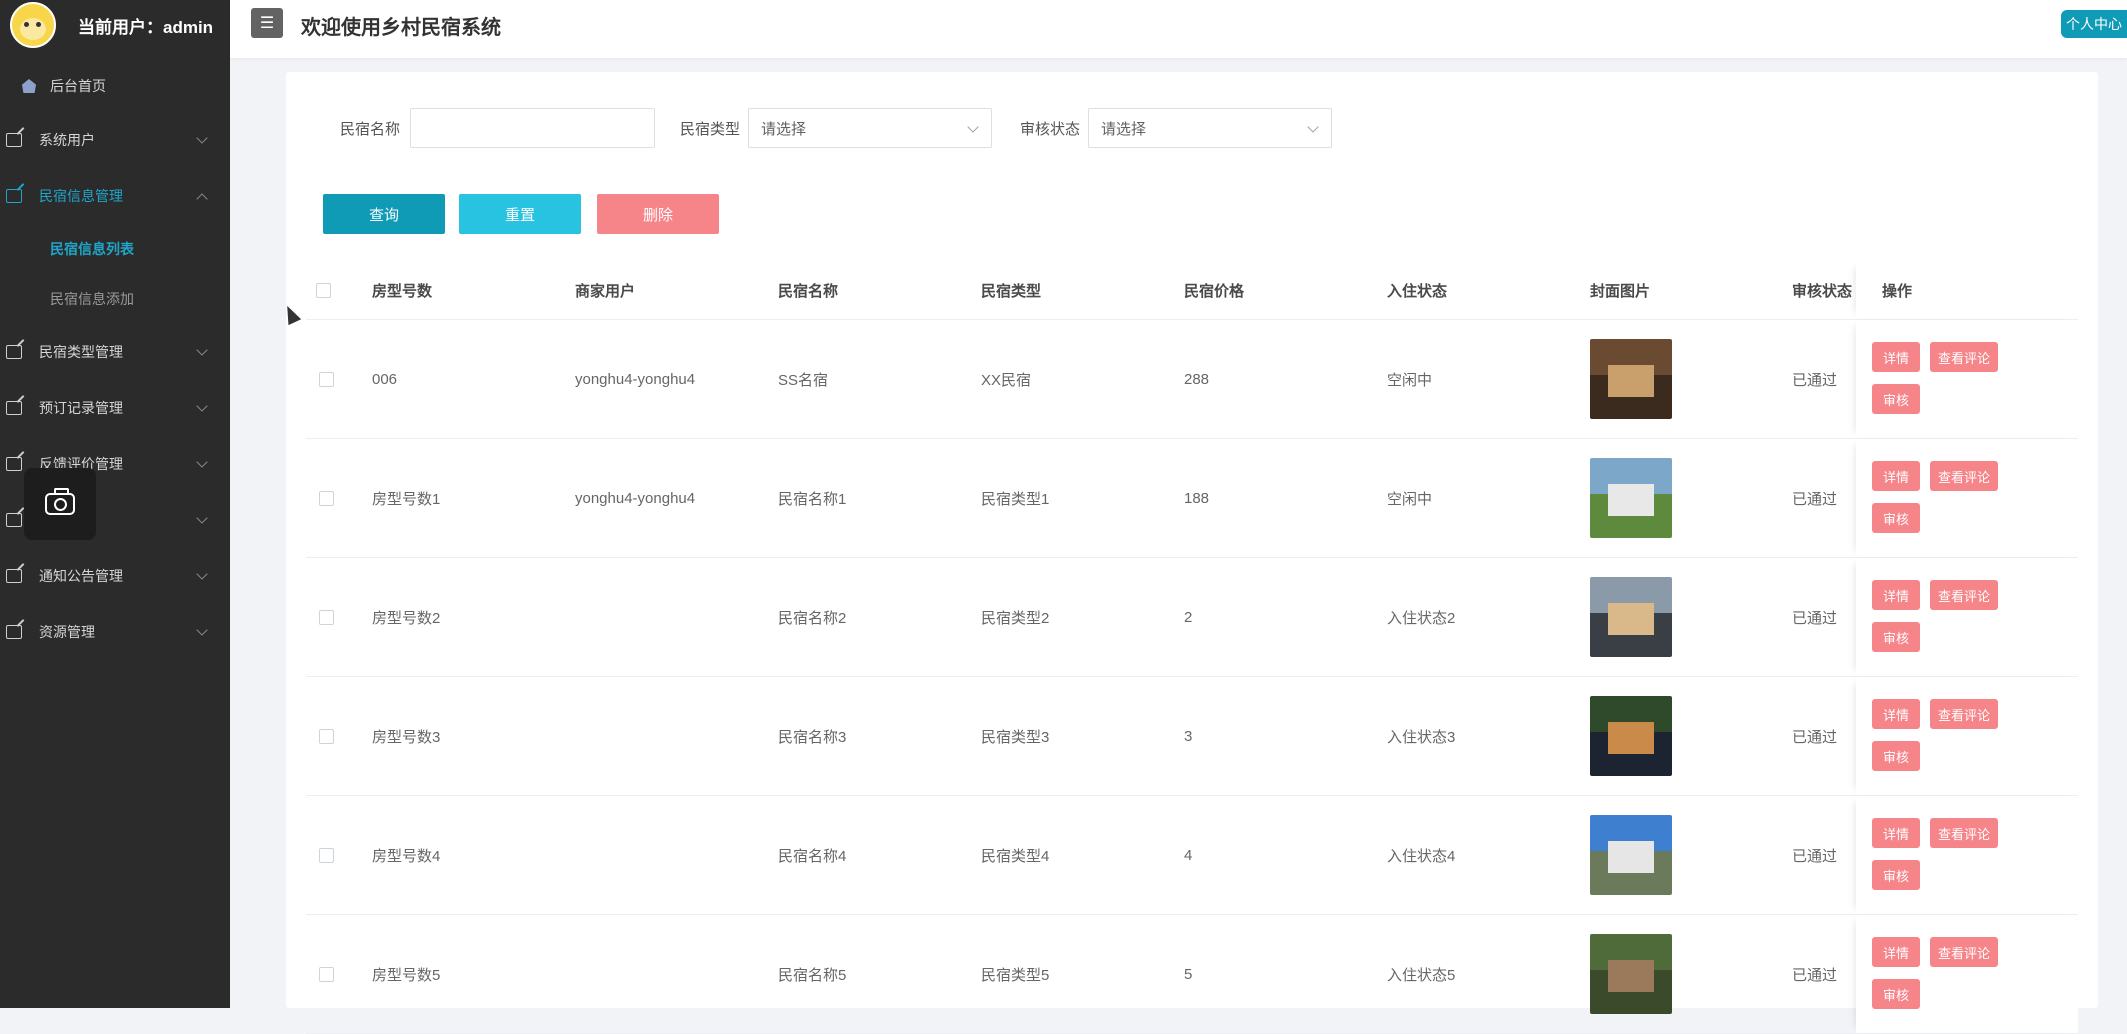  Describe the element at coordinates (1015, 618) in the screenshot. I see `cell-type: 民宿类型2` at that location.